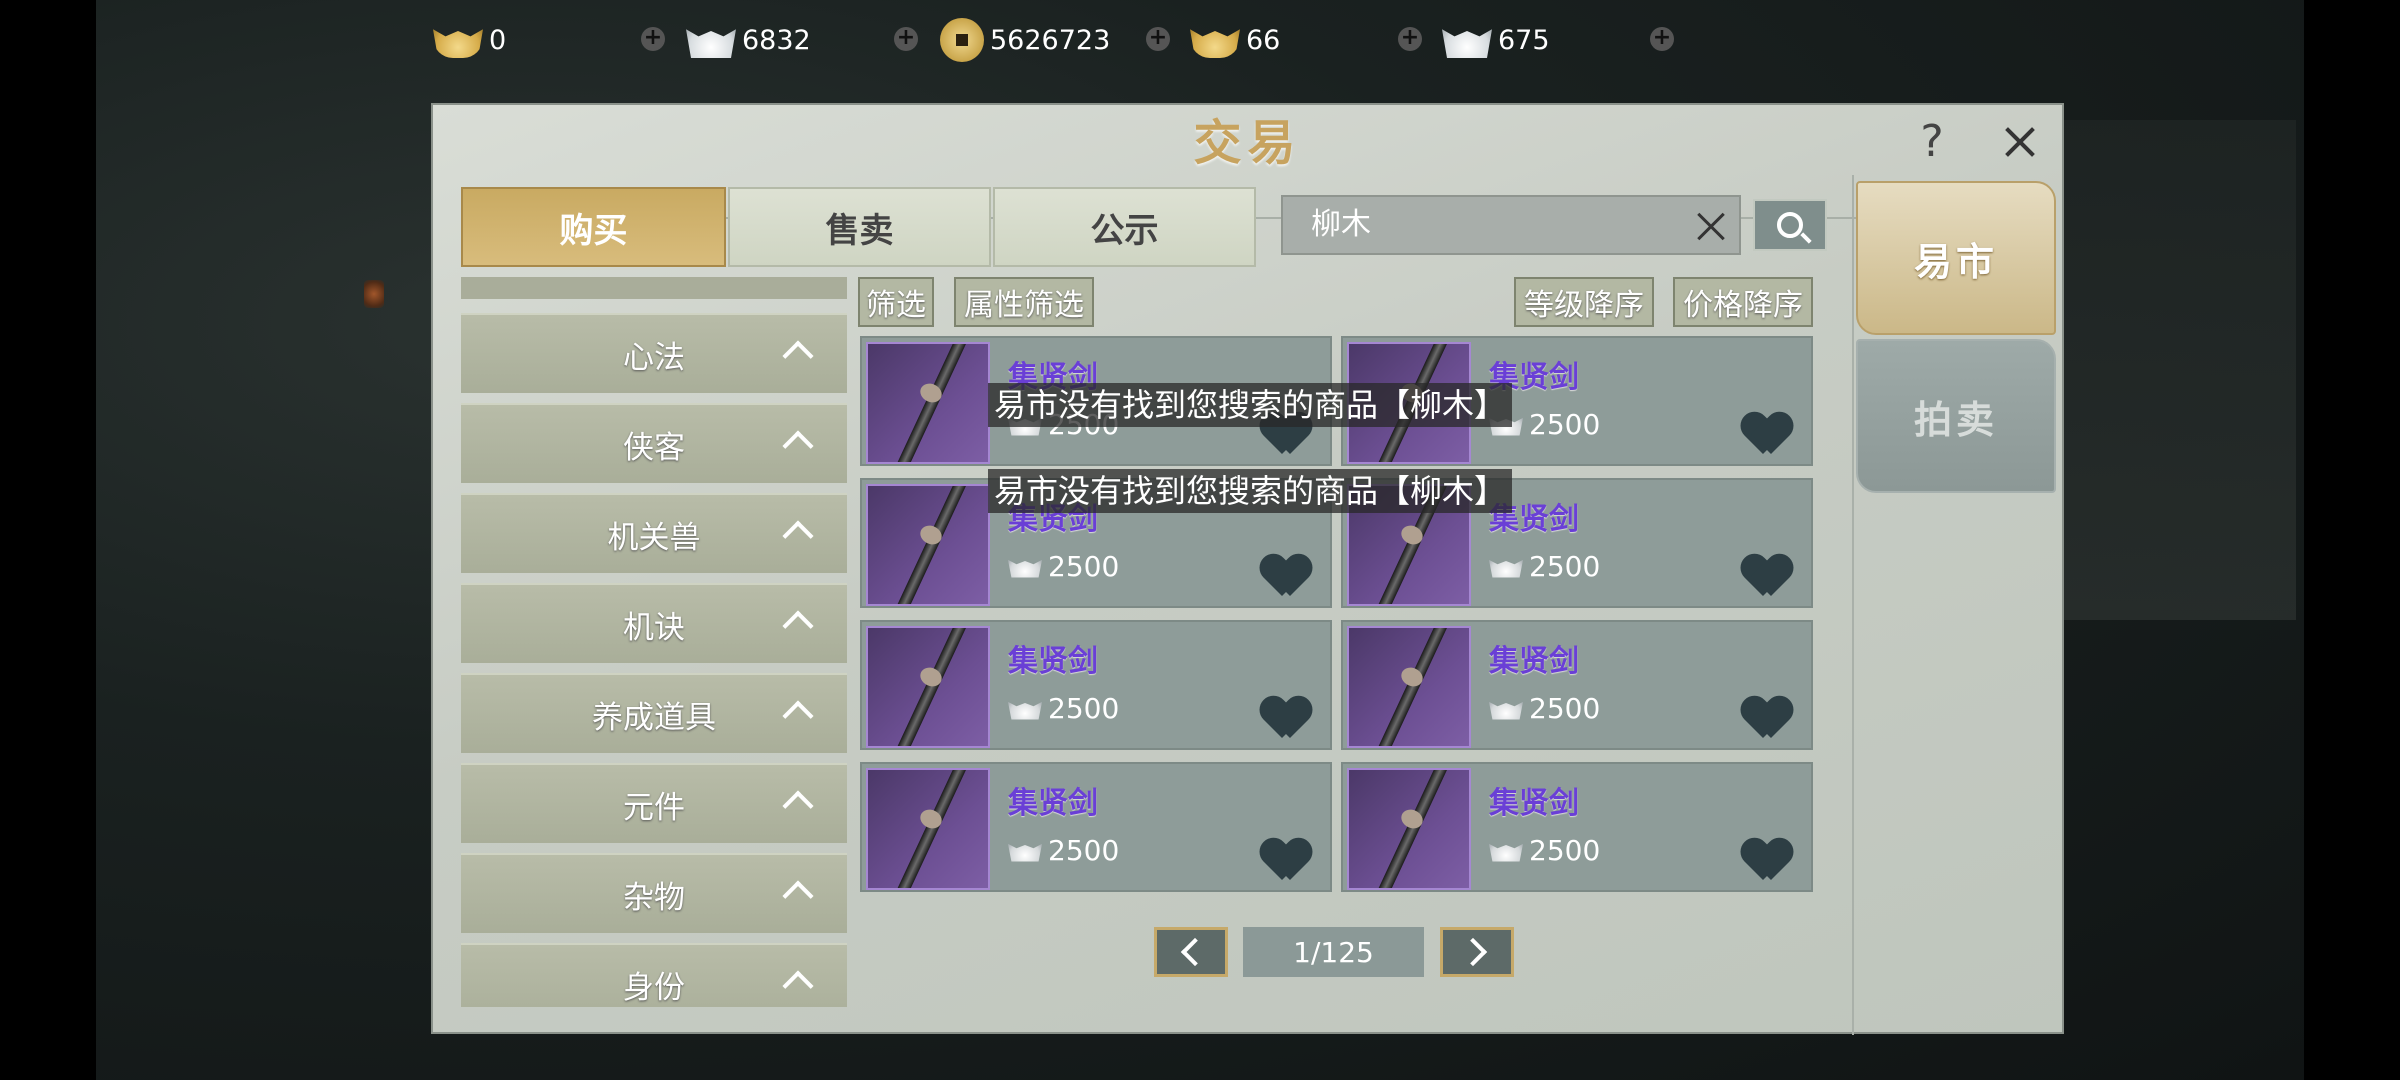 The image size is (2400, 1080). Describe the element at coordinates (1050, 40) in the screenshot. I see `currency-value: 5626723` at that location.